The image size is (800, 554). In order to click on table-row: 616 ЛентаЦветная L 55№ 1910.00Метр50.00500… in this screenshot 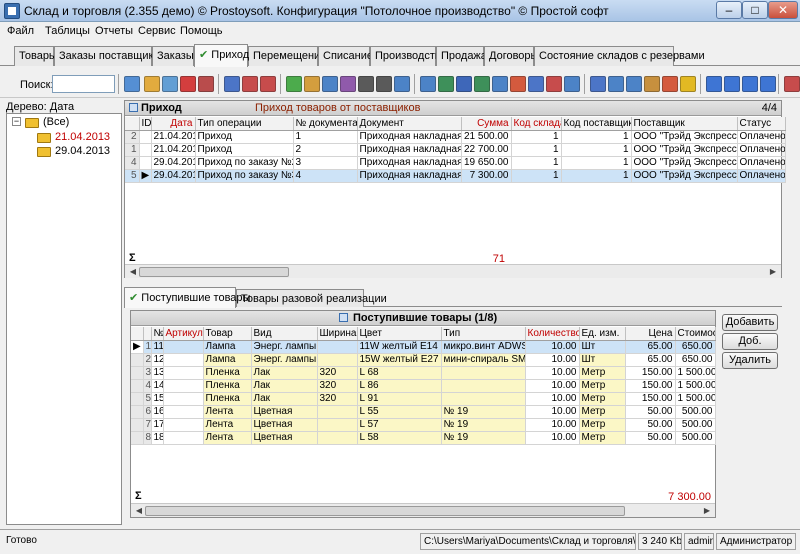, I will do `click(423, 412)`.